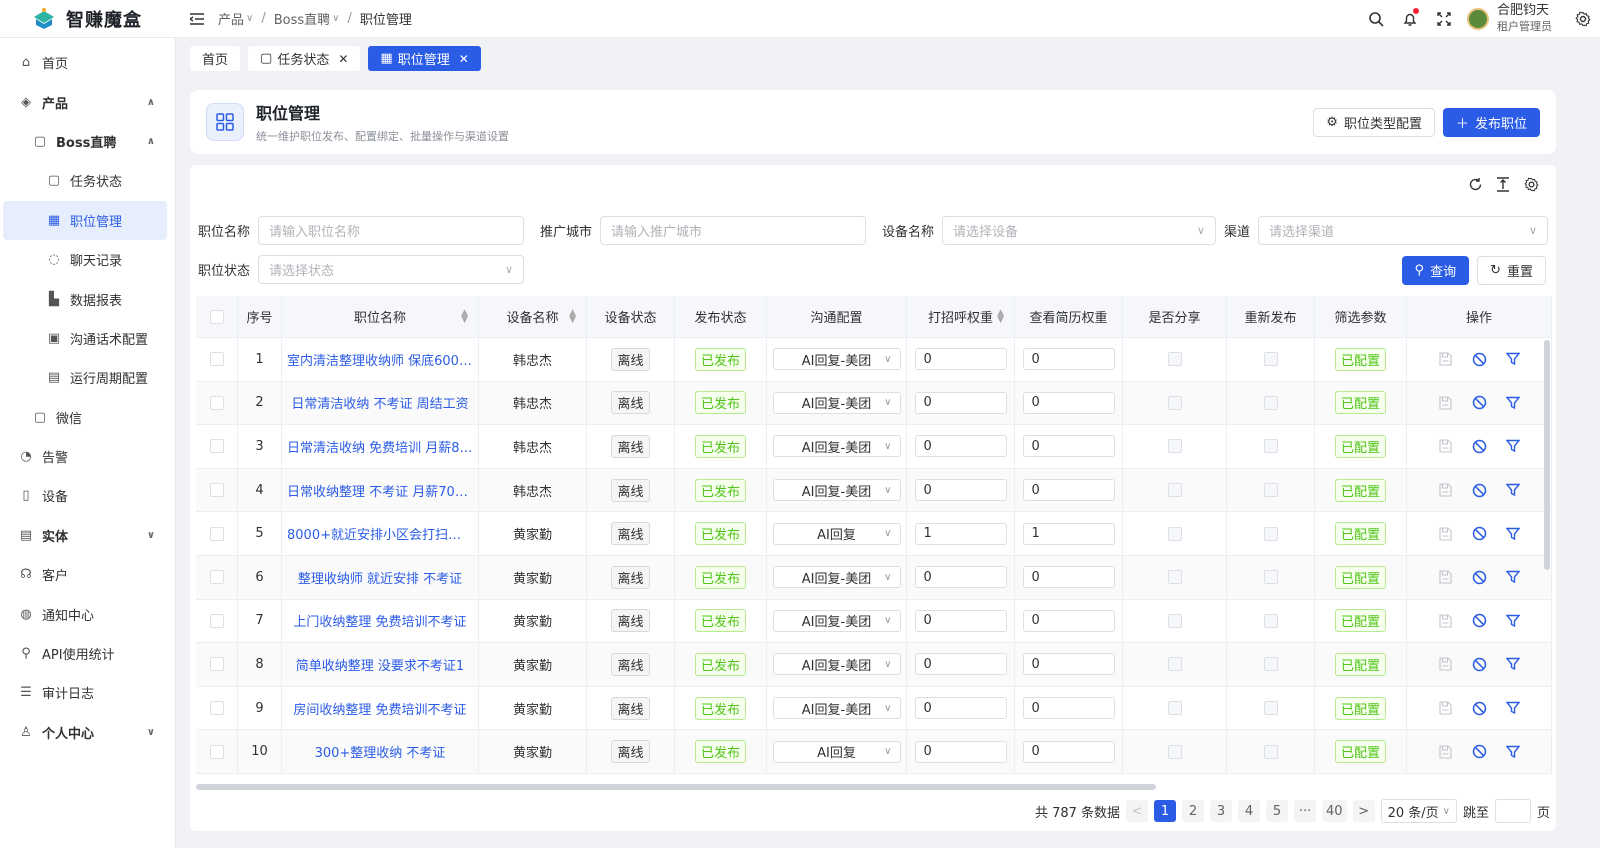 The height and width of the screenshot is (848, 1600). What do you see at coordinates (1079, 230) in the screenshot?
I see `device-select: 请选择设备 ∨` at bounding box center [1079, 230].